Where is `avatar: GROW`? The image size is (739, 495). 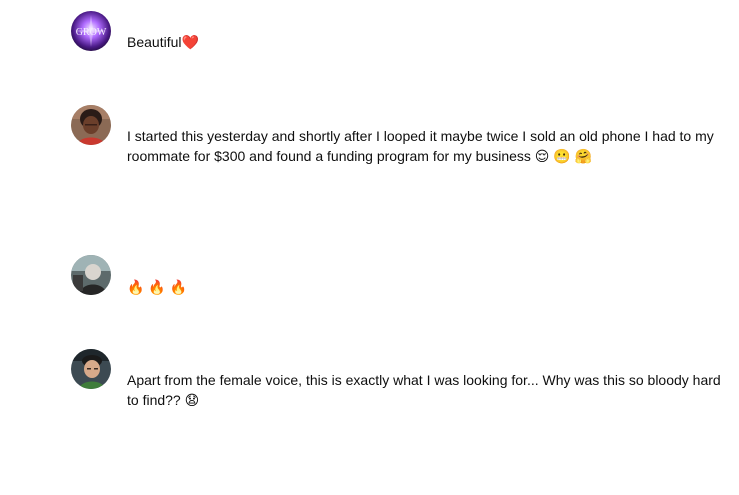 avatar: GROW is located at coordinates (91, 31).